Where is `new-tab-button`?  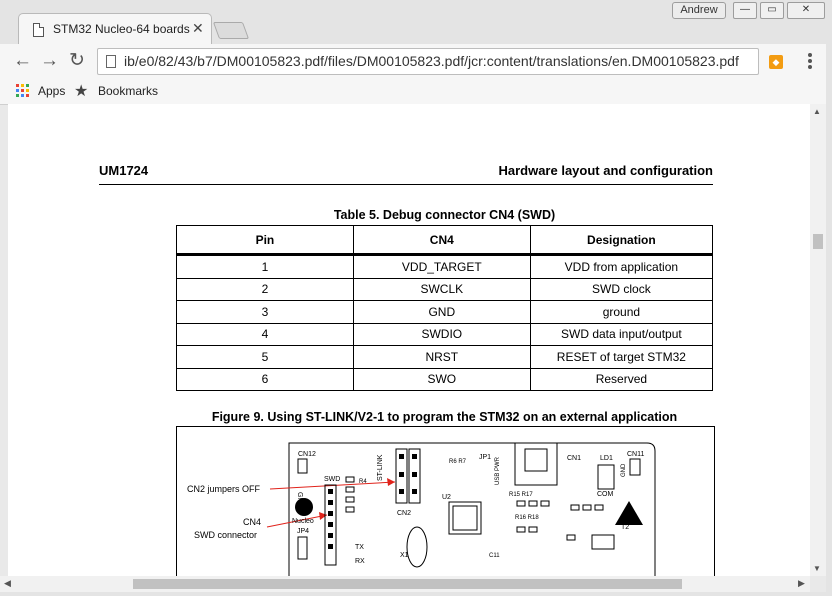
new-tab-button is located at coordinates (231, 30).